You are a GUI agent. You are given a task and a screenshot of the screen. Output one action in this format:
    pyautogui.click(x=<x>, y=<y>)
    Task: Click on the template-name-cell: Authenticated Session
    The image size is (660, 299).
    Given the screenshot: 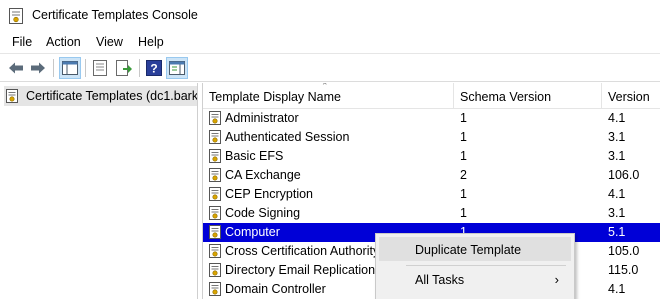 What is the action you would take?
    pyautogui.click(x=287, y=137)
    